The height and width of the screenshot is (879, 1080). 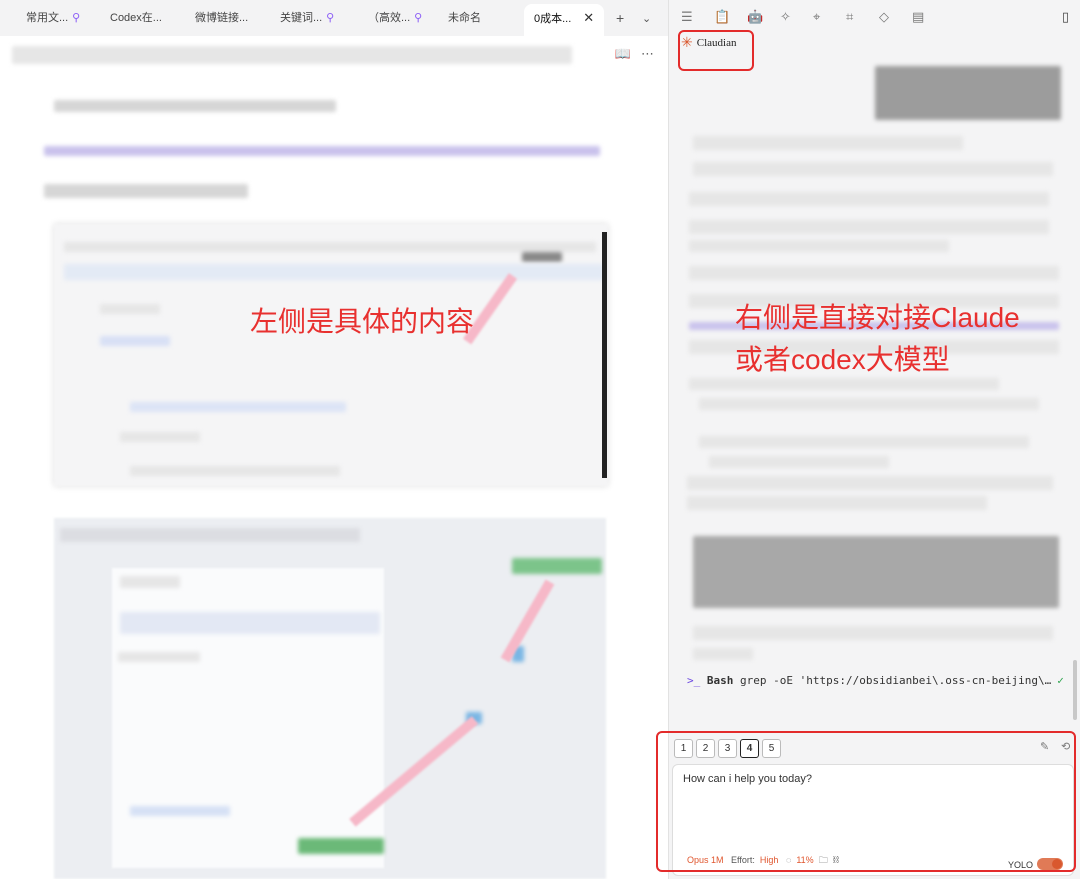 I want to click on tab-6: 未命名, so click(x=464, y=18).